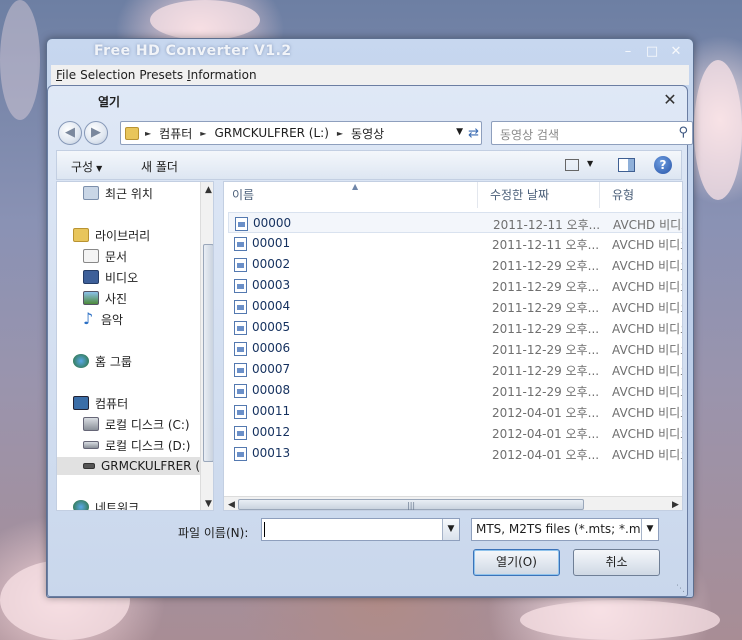  I want to click on file-row: 00003 2011-12-29 오후... AVCHD 비디오, so click(455, 285).